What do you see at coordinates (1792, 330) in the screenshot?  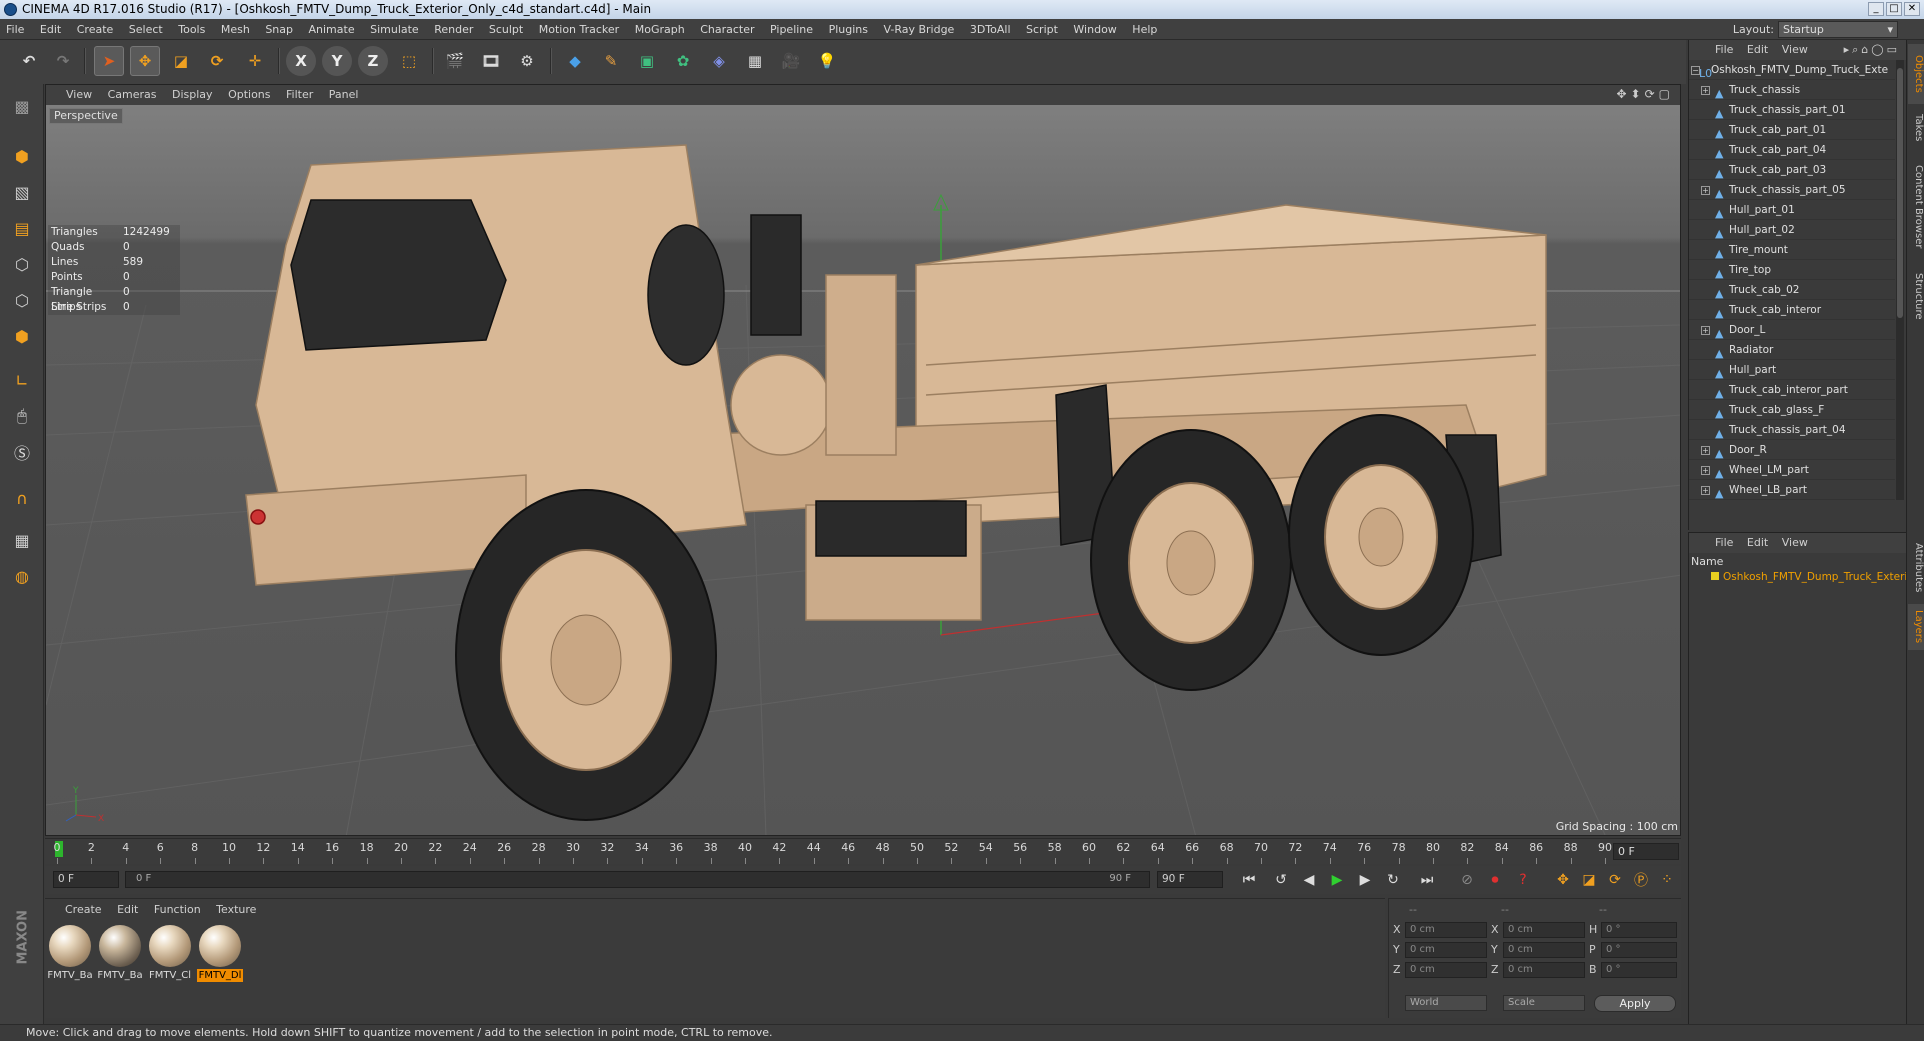 I see `object-tree-item: + ▲ Door_L` at bounding box center [1792, 330].